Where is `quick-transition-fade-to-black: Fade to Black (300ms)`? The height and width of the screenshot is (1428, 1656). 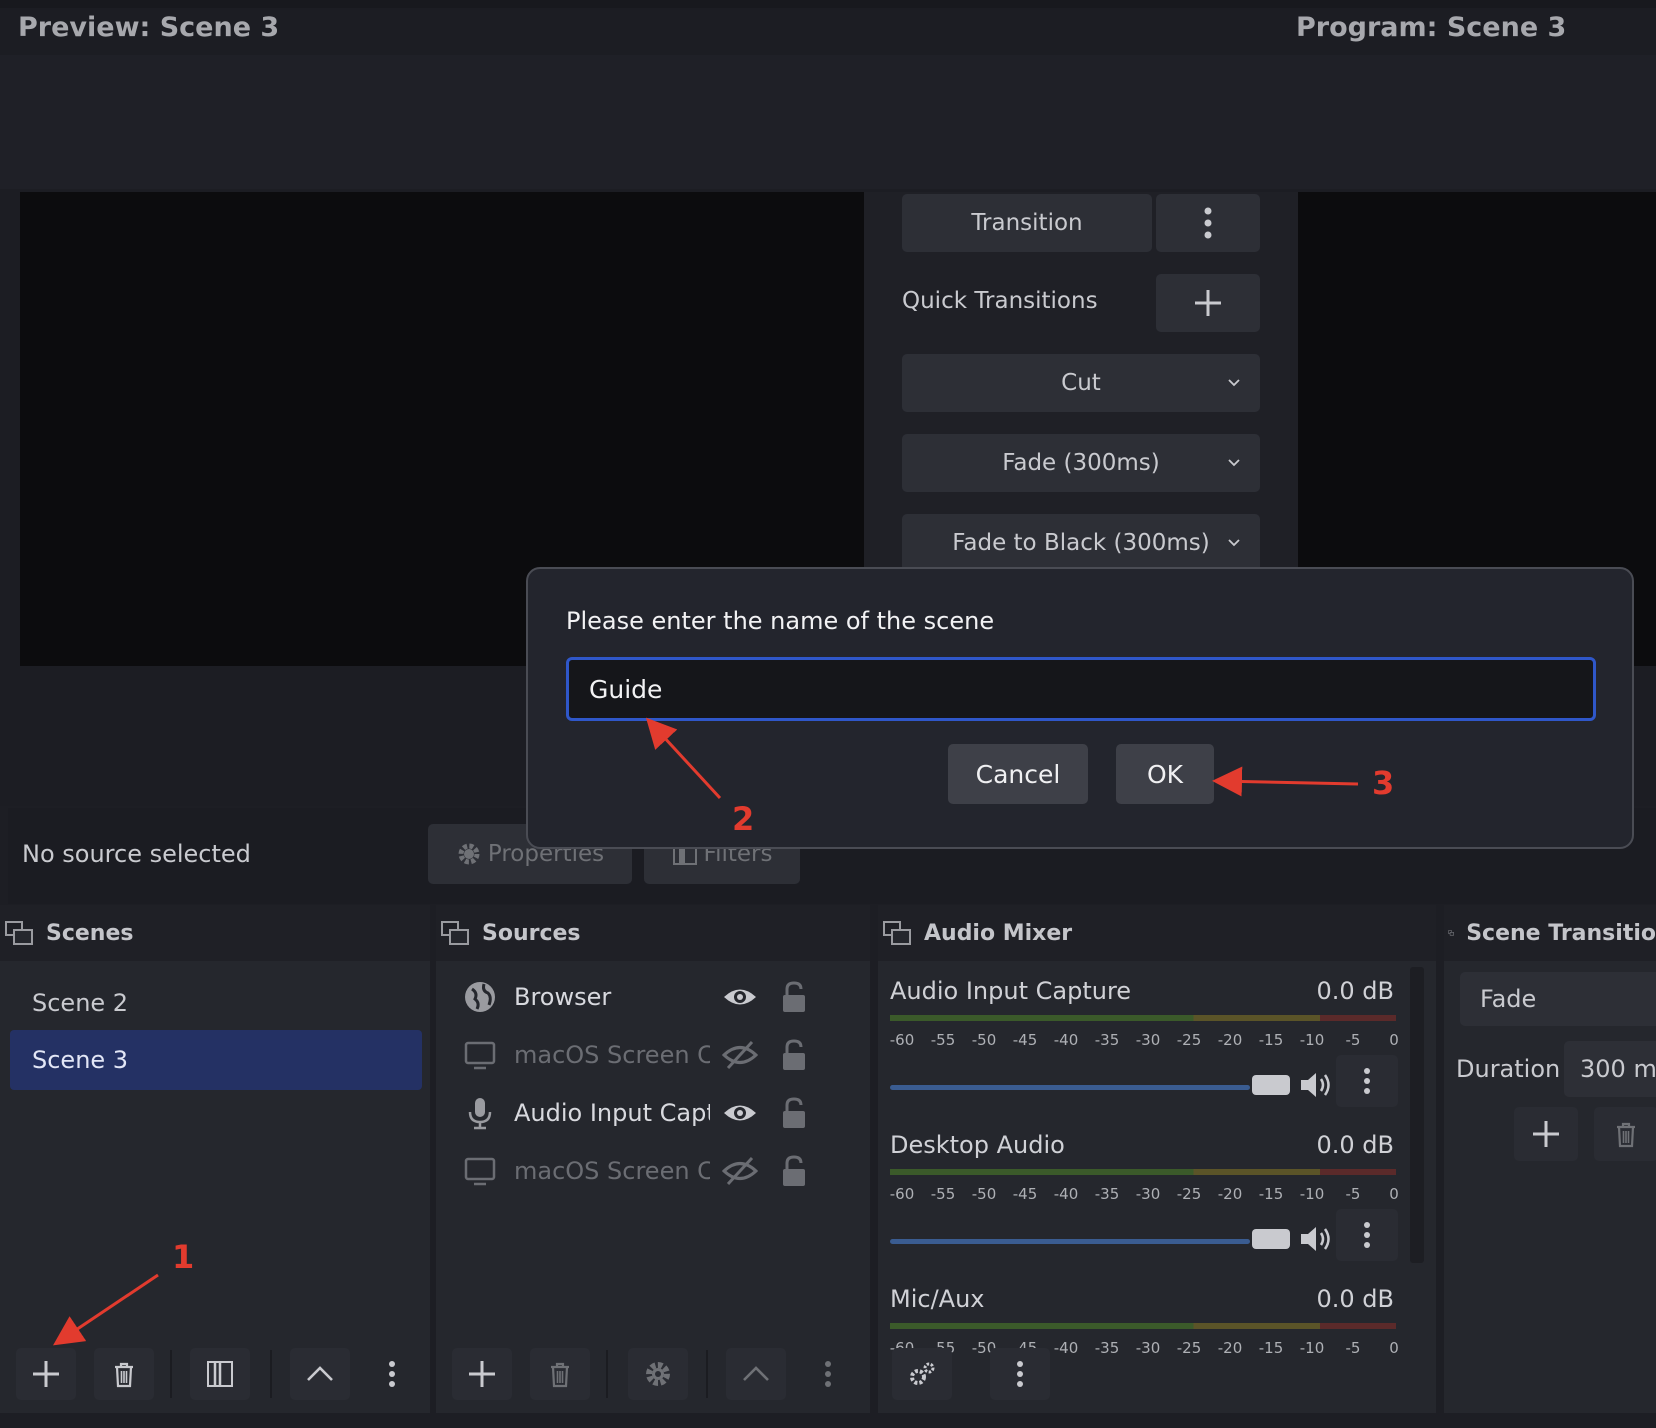 quick-transition-fade-to-black: Fade to Black (300ms) is located at coordinates (1081, 543).